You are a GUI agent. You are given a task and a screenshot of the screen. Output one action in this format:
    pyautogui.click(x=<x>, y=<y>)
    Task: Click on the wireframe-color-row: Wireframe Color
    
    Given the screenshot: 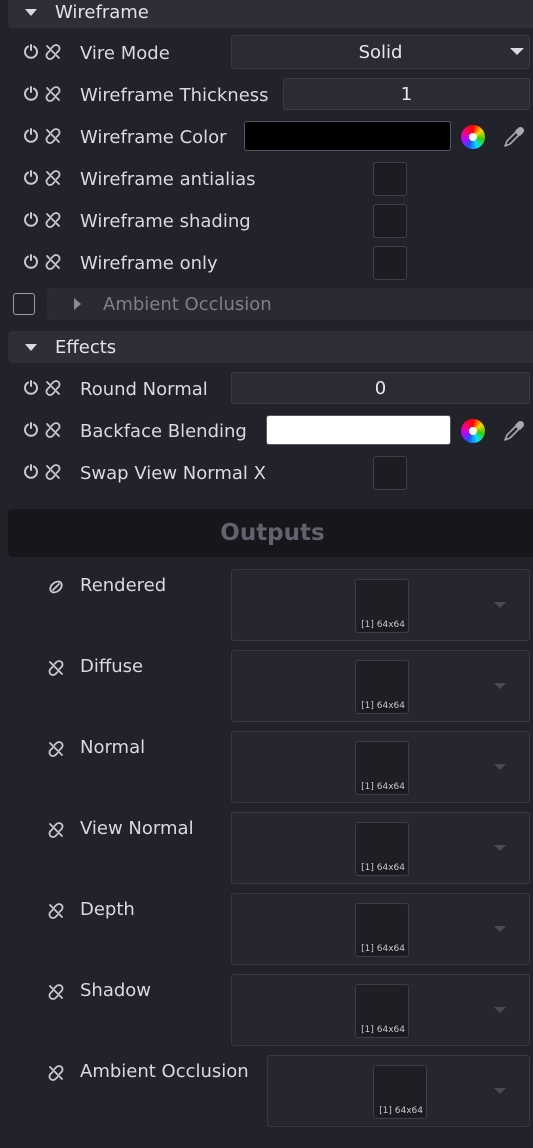 What is the action you would take?
    pyautogui.click(x=266, y=137)
    